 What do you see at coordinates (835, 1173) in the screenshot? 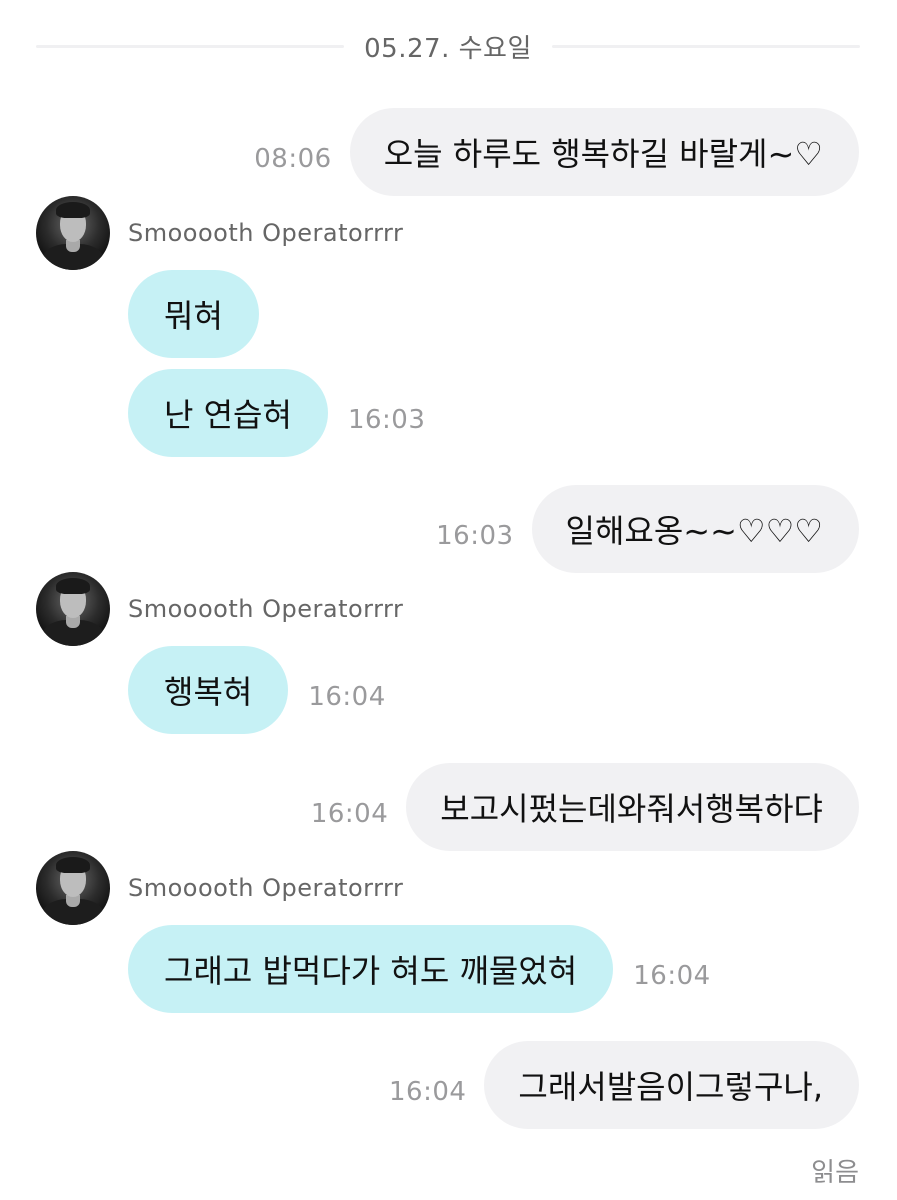
I see `read-receipt: 읽음` at bounding box center [835, 1173].